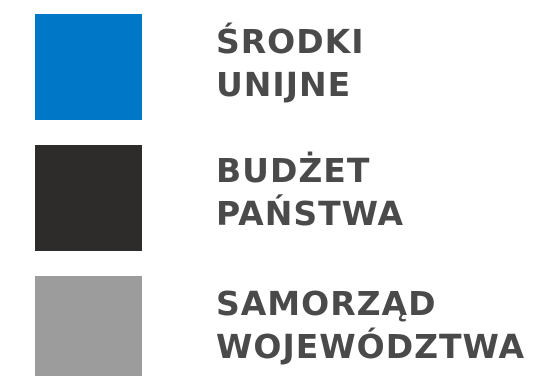  I want to click on legend-swatch-srodki-unijne, so click(88, 67).